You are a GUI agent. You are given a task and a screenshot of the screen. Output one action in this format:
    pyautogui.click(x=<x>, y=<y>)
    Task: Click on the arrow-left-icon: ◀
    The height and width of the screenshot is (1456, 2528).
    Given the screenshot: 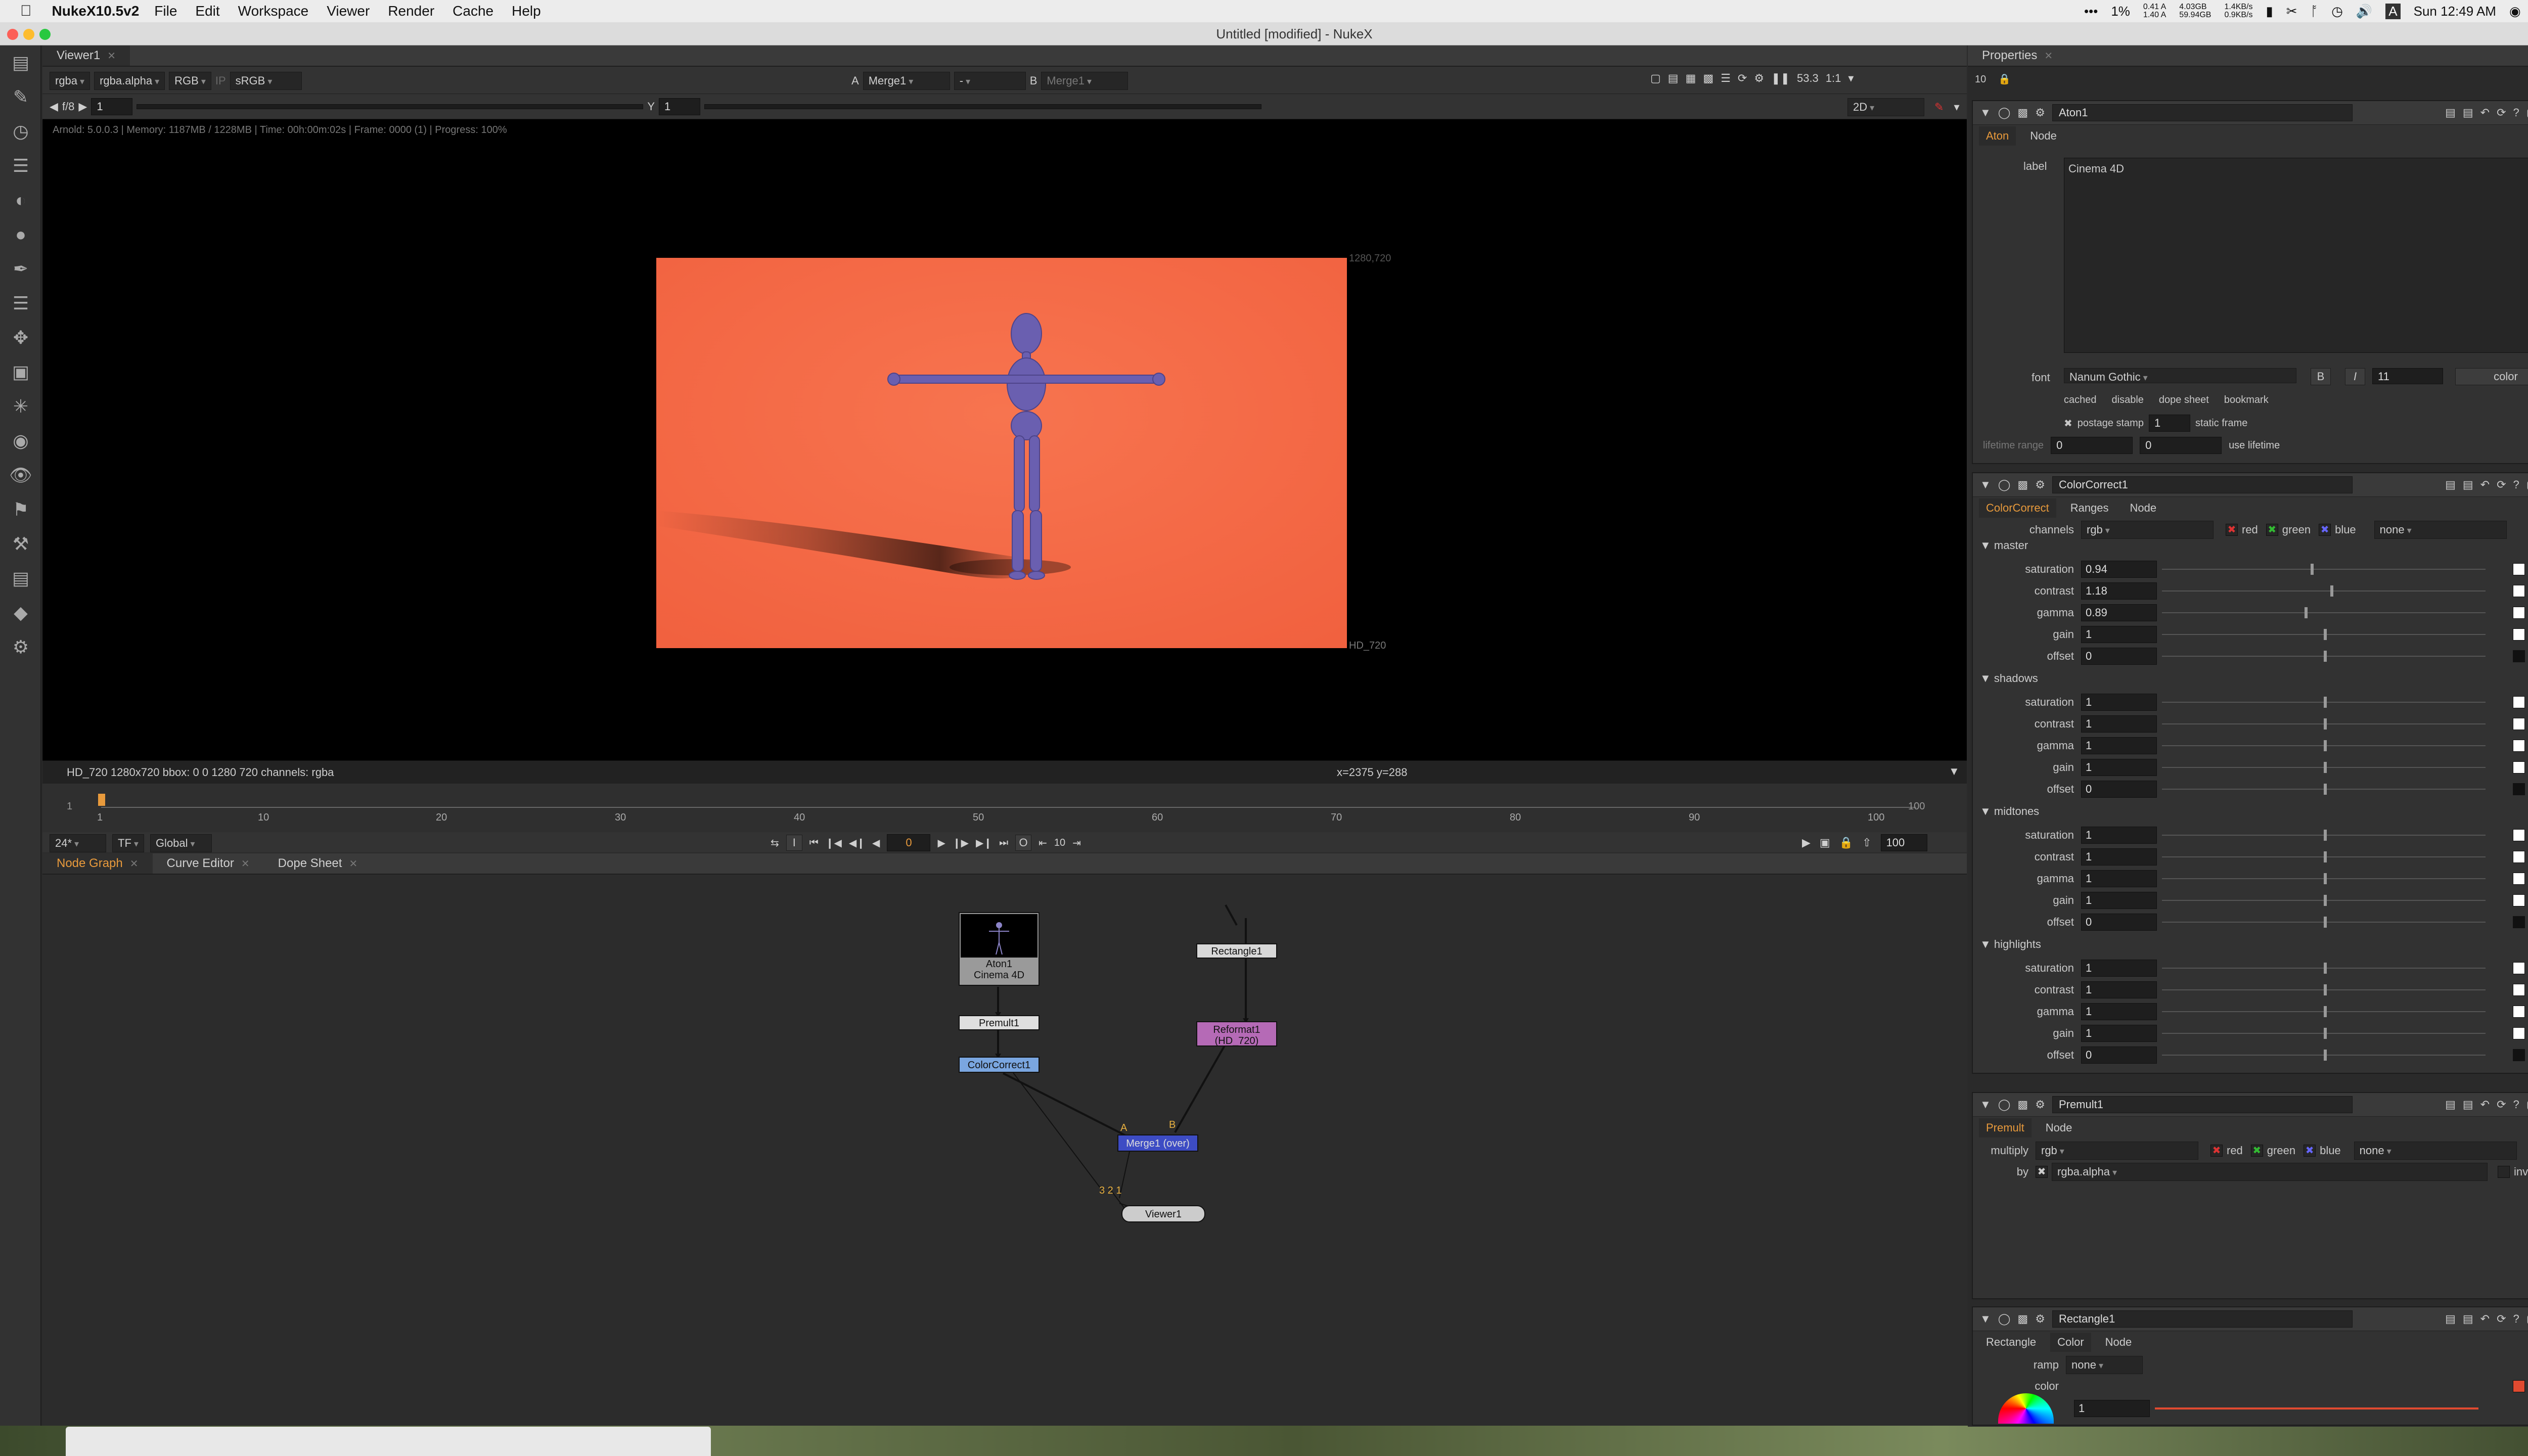 What is the action you would take?
    pyautogui.click(x=54, y=106)
    